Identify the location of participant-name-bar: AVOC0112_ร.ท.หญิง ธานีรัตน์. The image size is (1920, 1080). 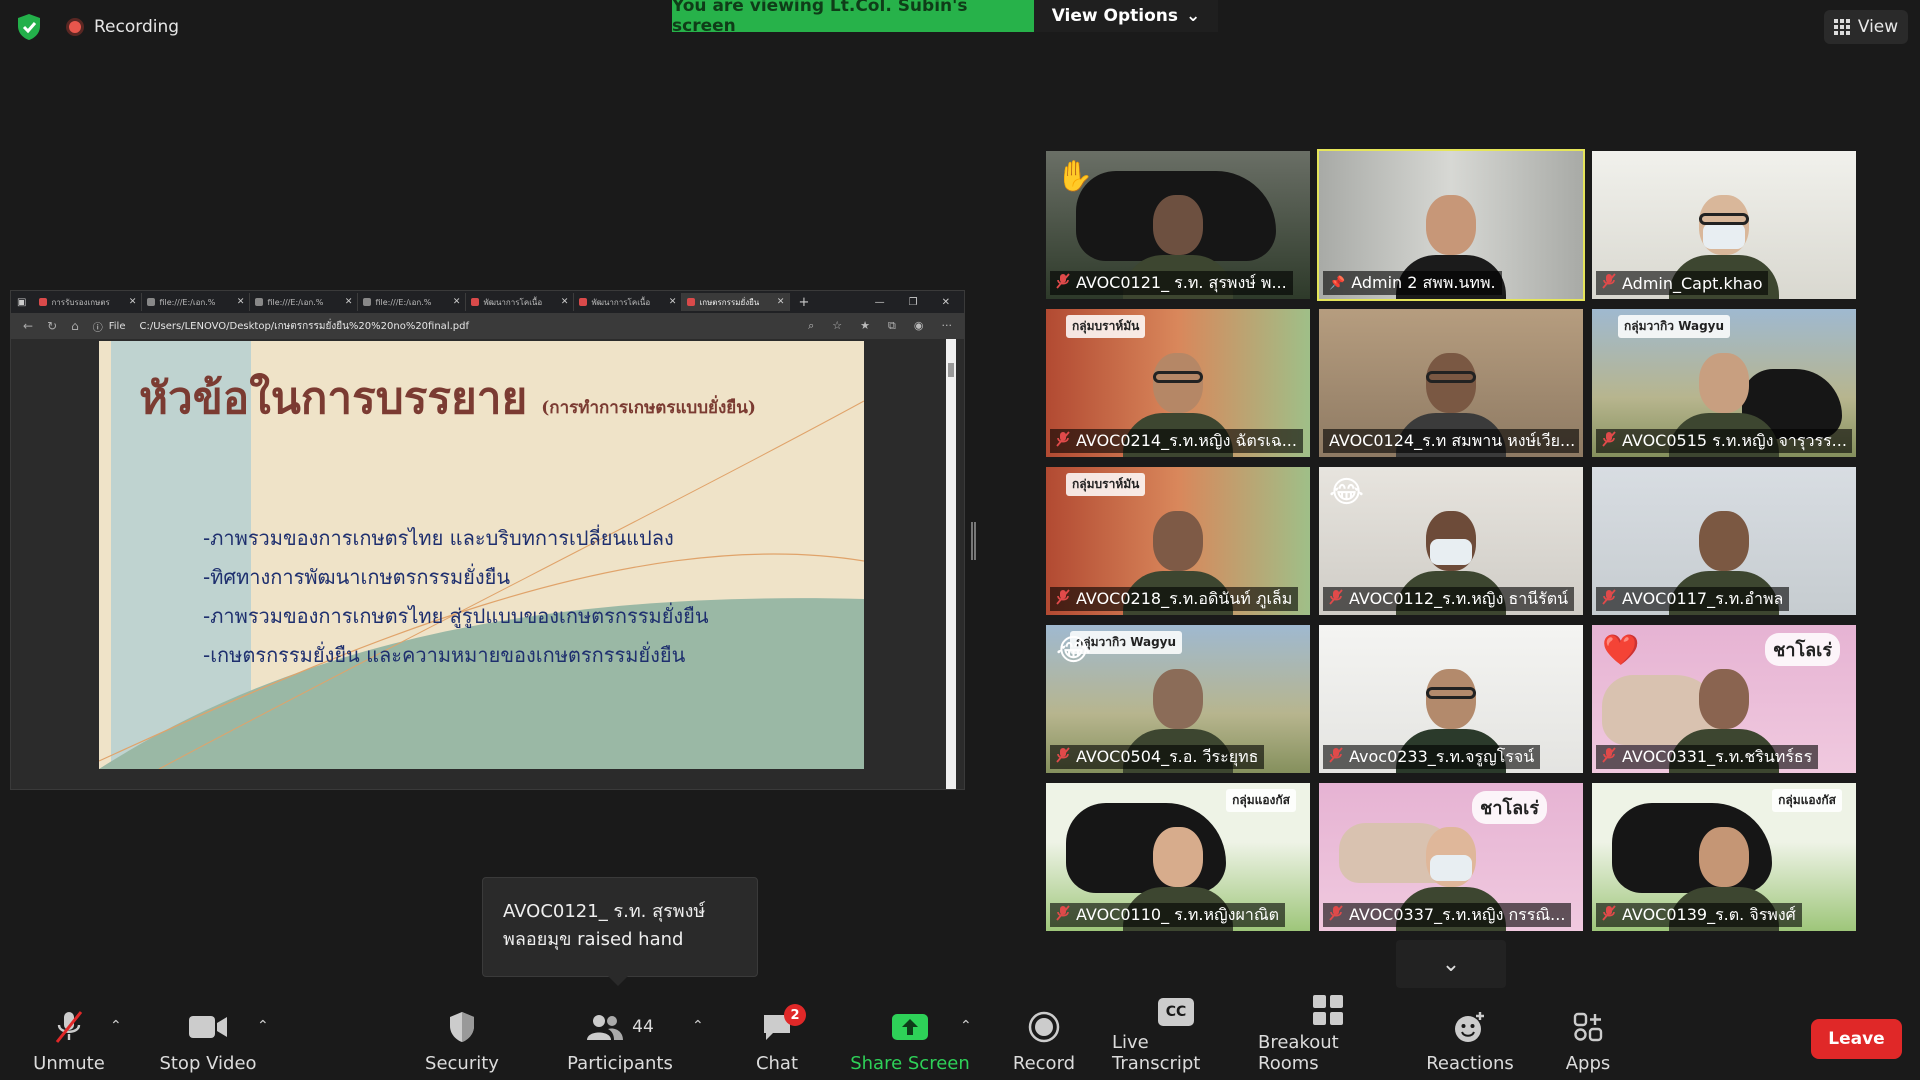
(1449, 599).